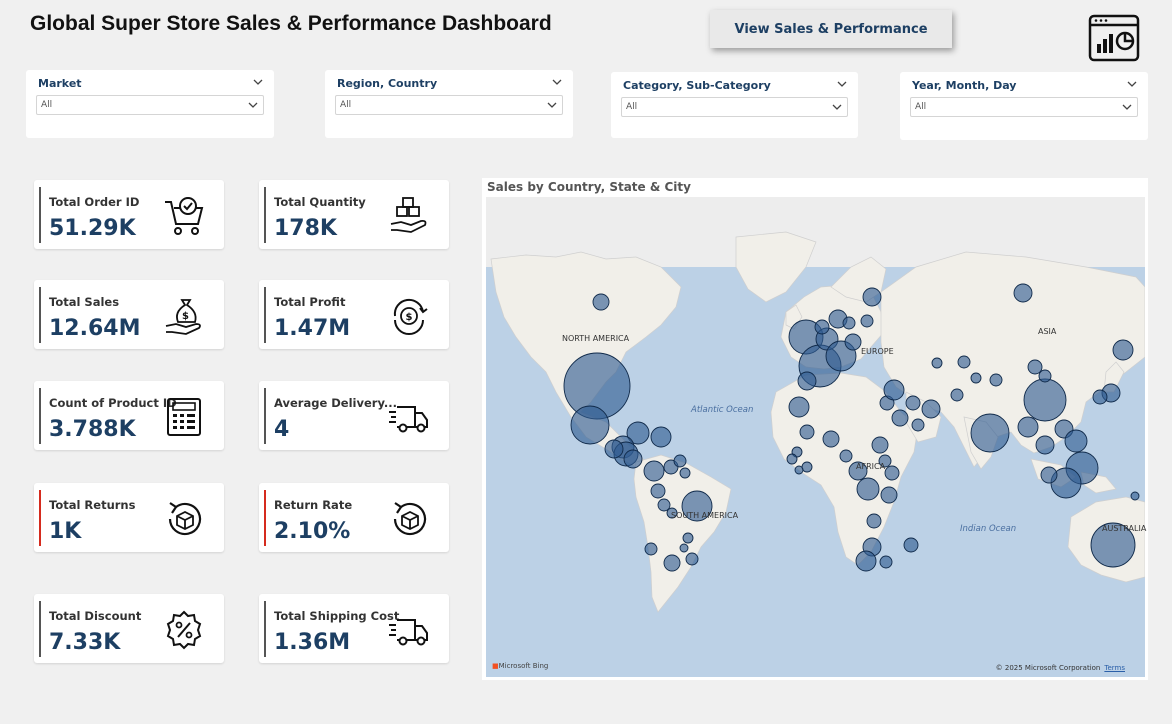 The height and width of the screenshot is (724, 1172). Describe the element at coordinates (354, 628) in the screenshot. I see `kpi-total-shipping-cost: Total Shipping Cost 1.36M` at that location.